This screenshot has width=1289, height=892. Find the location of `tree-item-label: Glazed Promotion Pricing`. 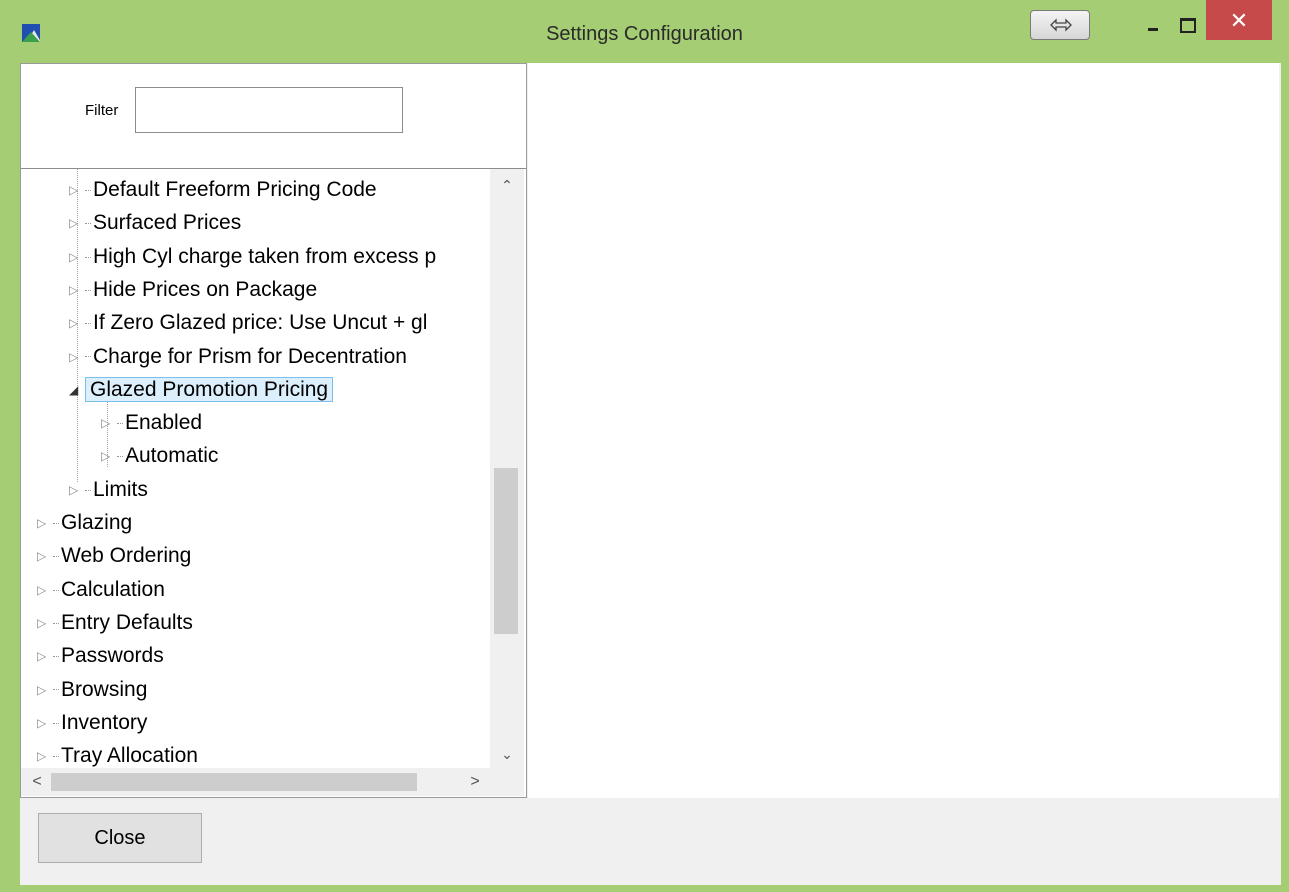

tree-item-label: Glazed Promotion Pricing is located at coordinates (209, 389).